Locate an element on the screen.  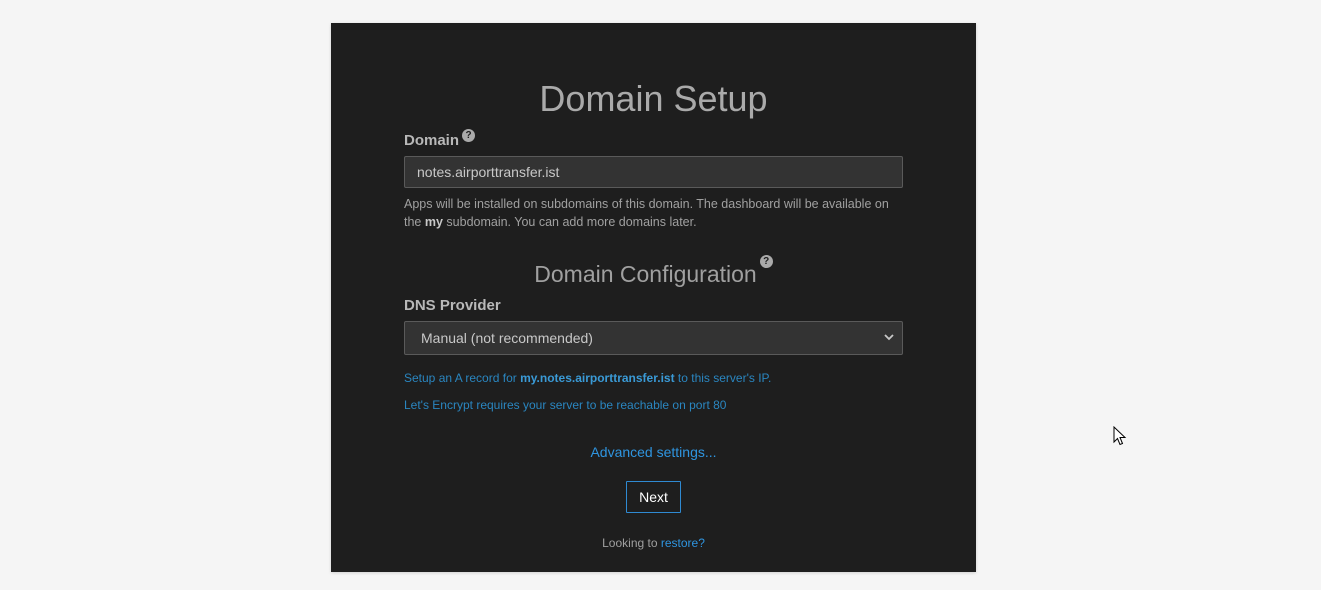
dns-label: DNS Provider is located at coordinates (452, 305).